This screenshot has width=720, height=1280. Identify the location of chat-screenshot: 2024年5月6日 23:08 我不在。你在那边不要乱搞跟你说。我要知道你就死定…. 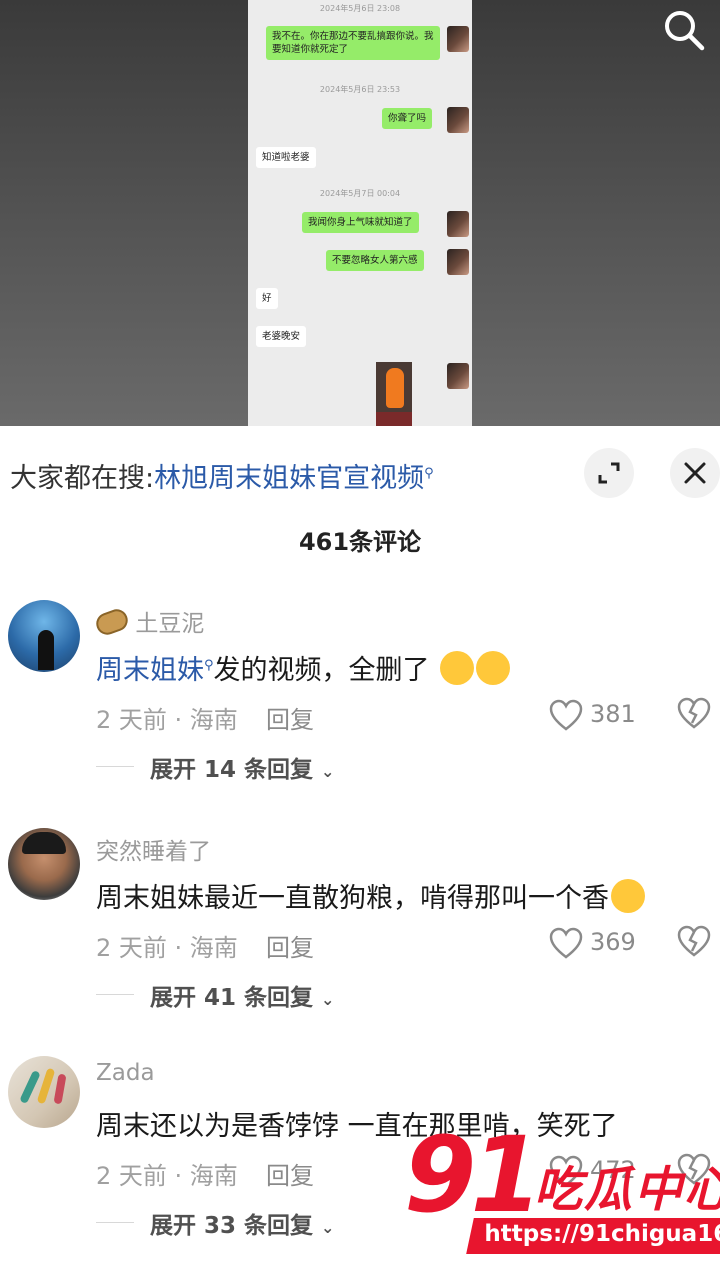
(360, 213).